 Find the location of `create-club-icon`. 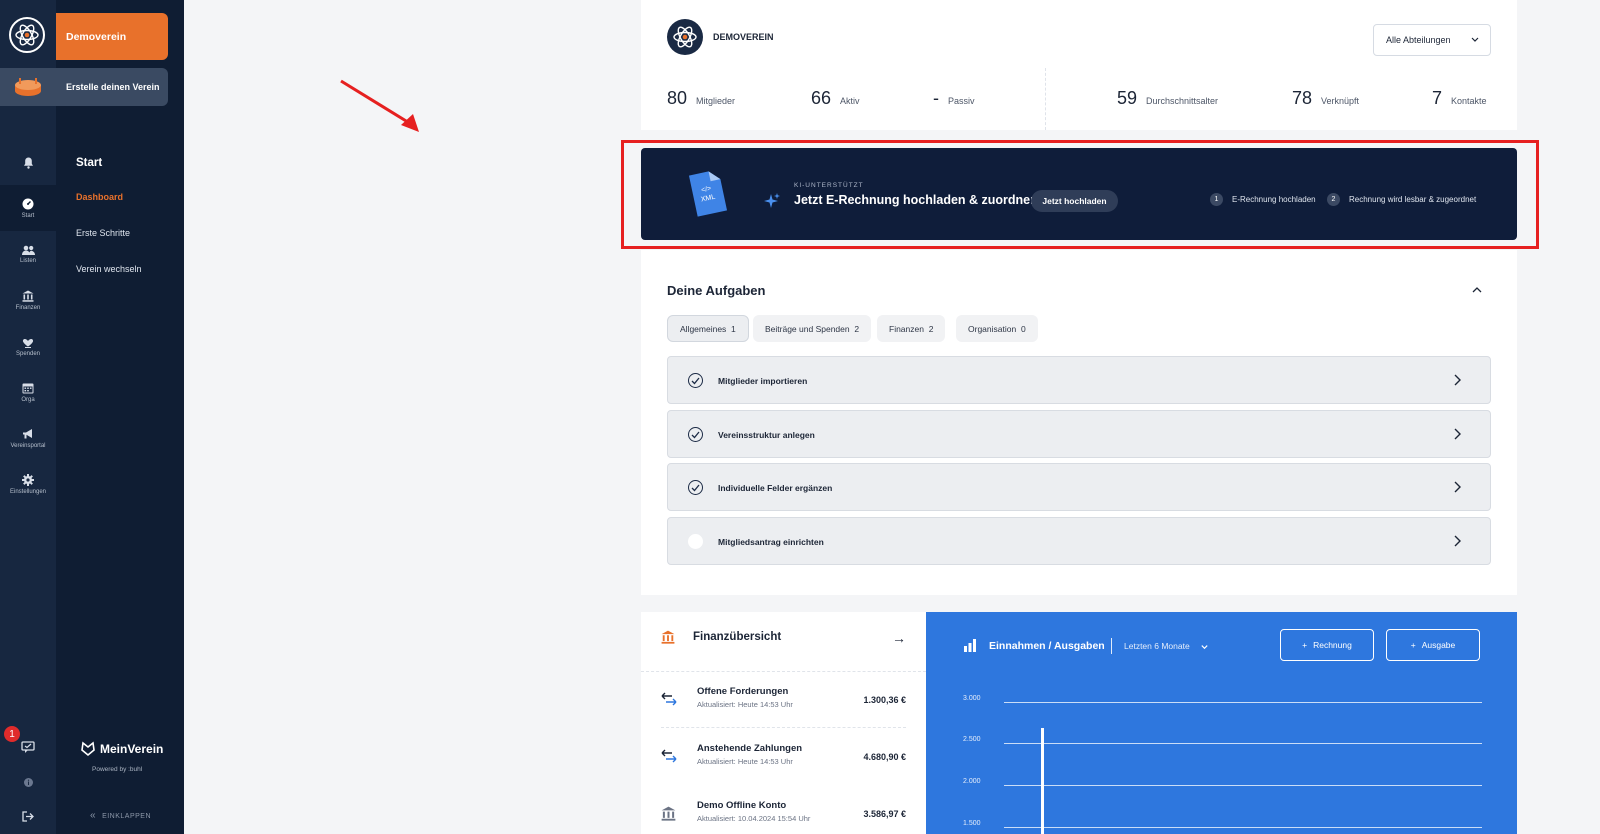

create-club-icon is located at coordinates (28, 87).